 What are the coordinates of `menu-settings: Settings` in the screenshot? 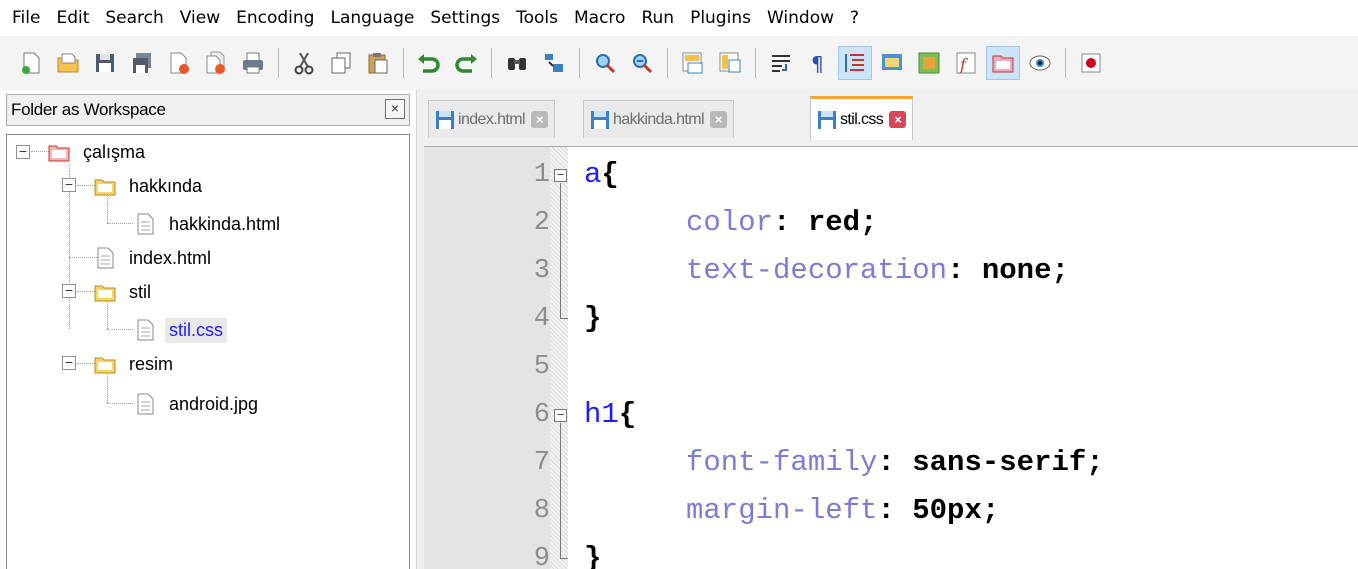 It's located at (465, 18).